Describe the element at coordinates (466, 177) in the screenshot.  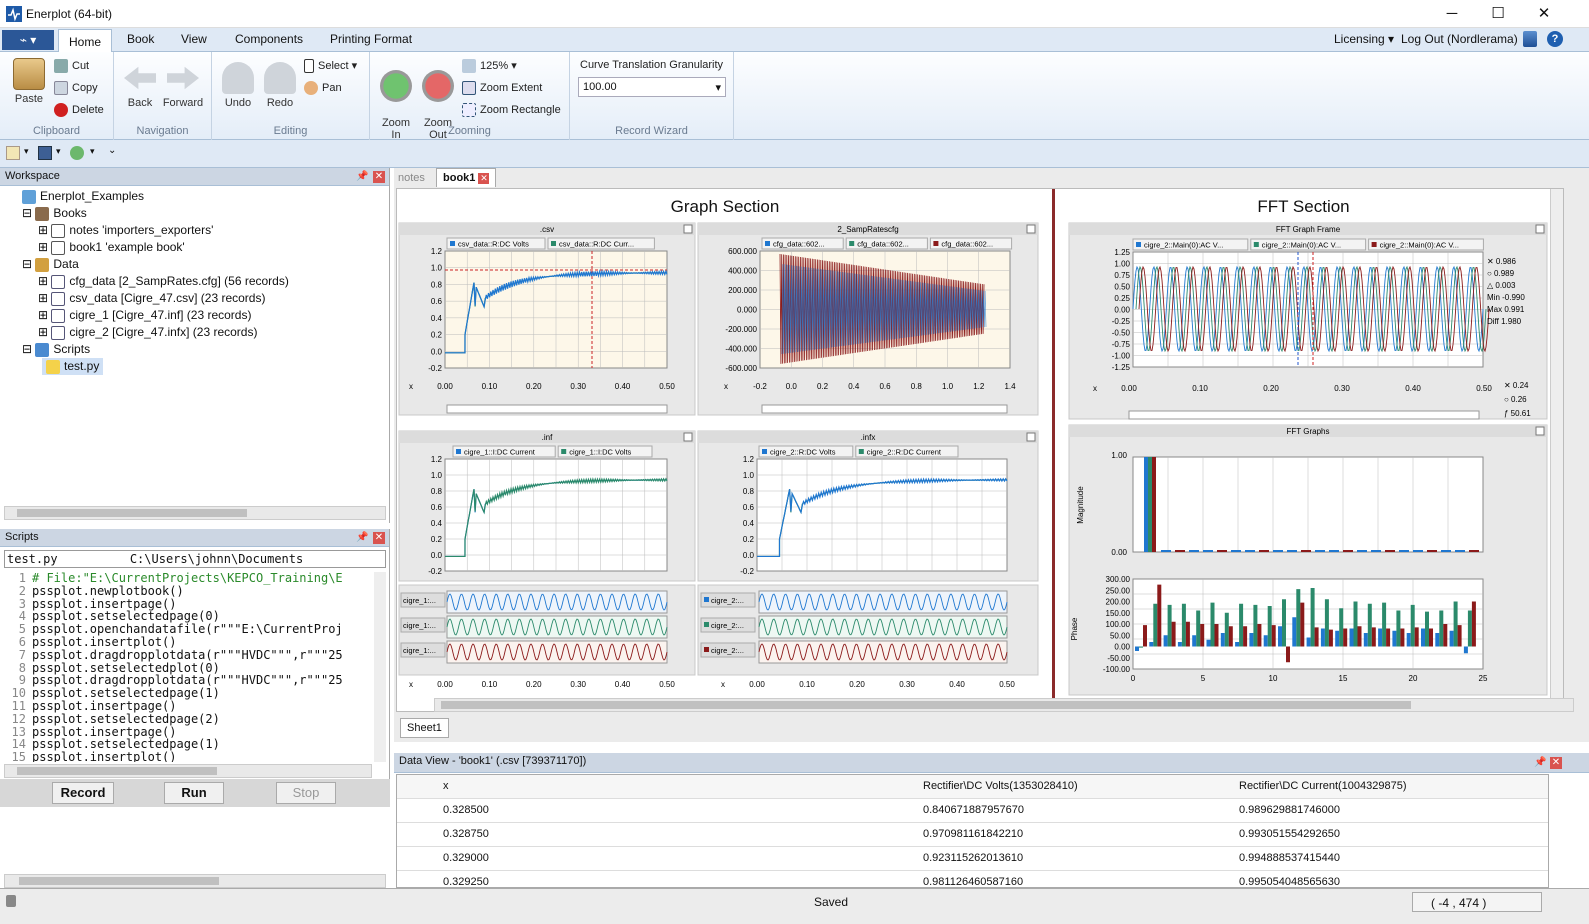
I see `tab-book1: book1 ✕` at that location.